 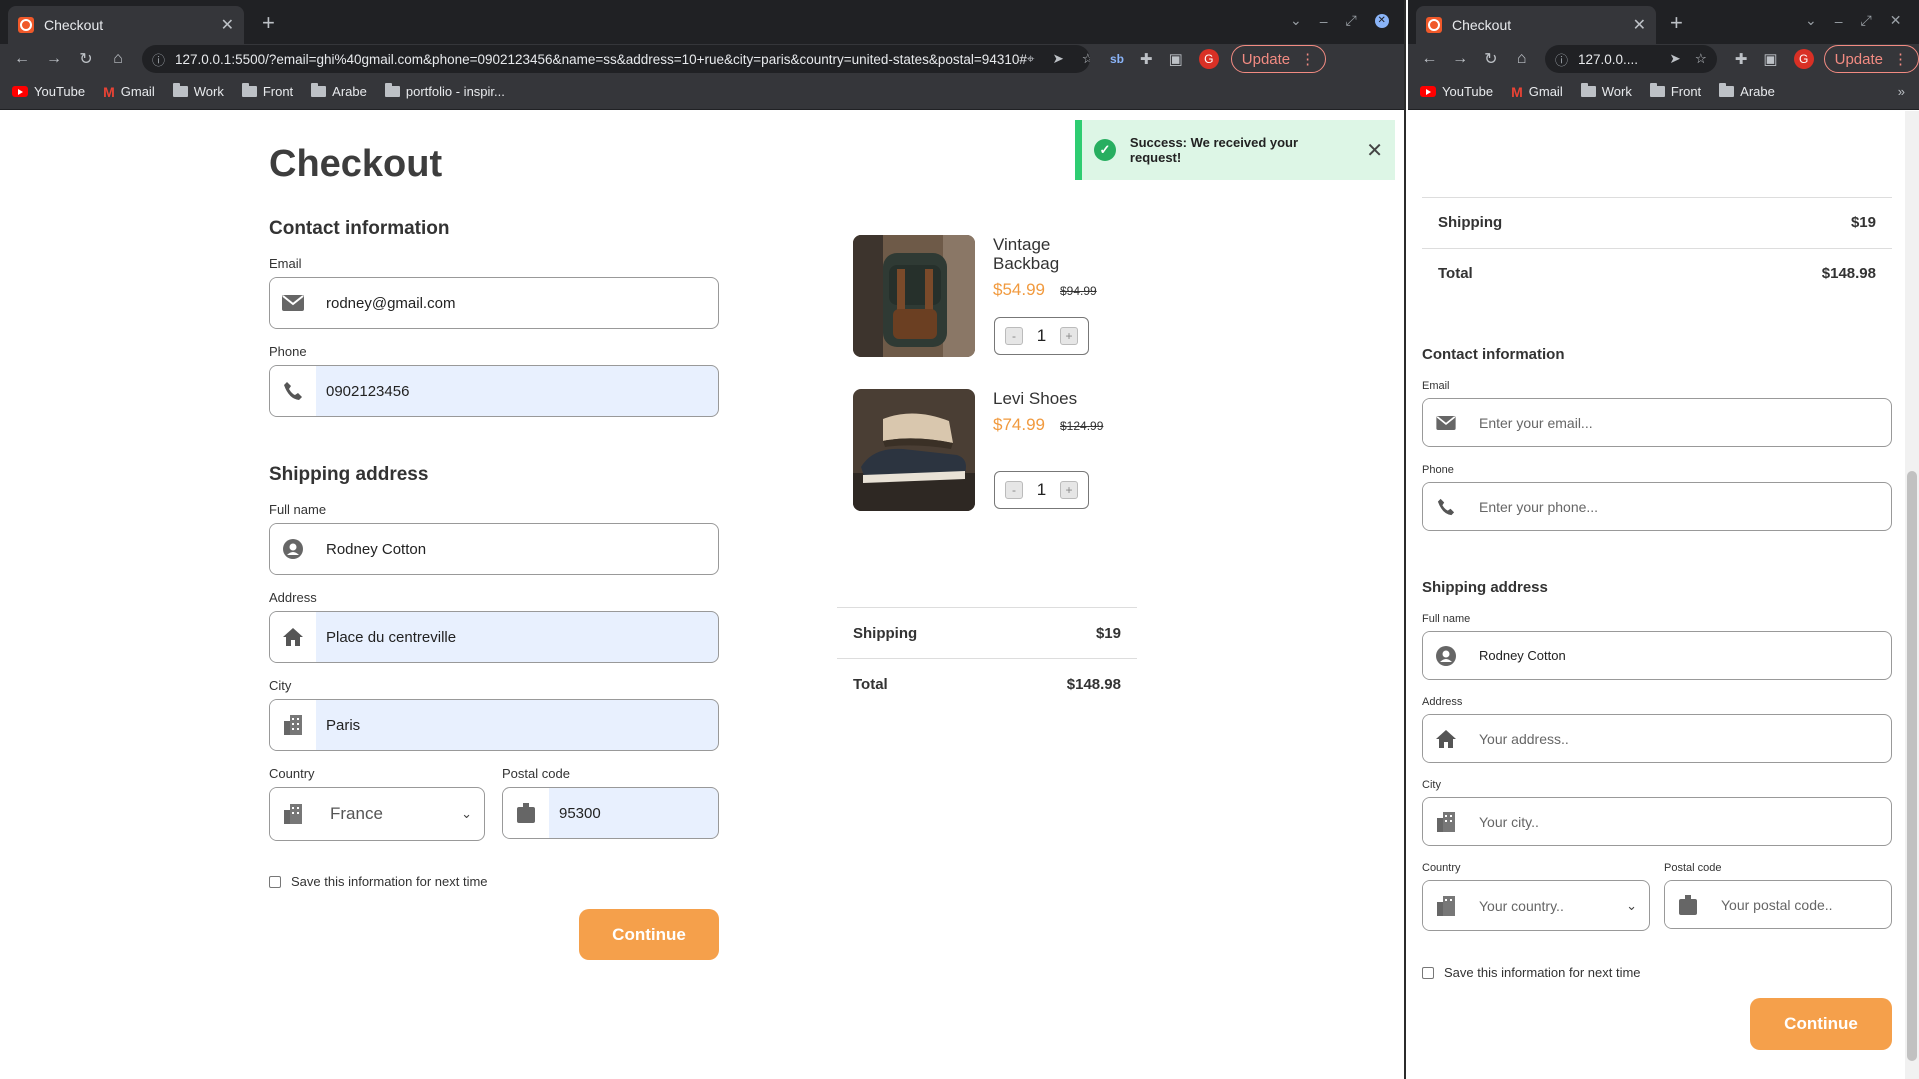 I want to click on scrollbar-thumb, so click(x=1912, y=766).